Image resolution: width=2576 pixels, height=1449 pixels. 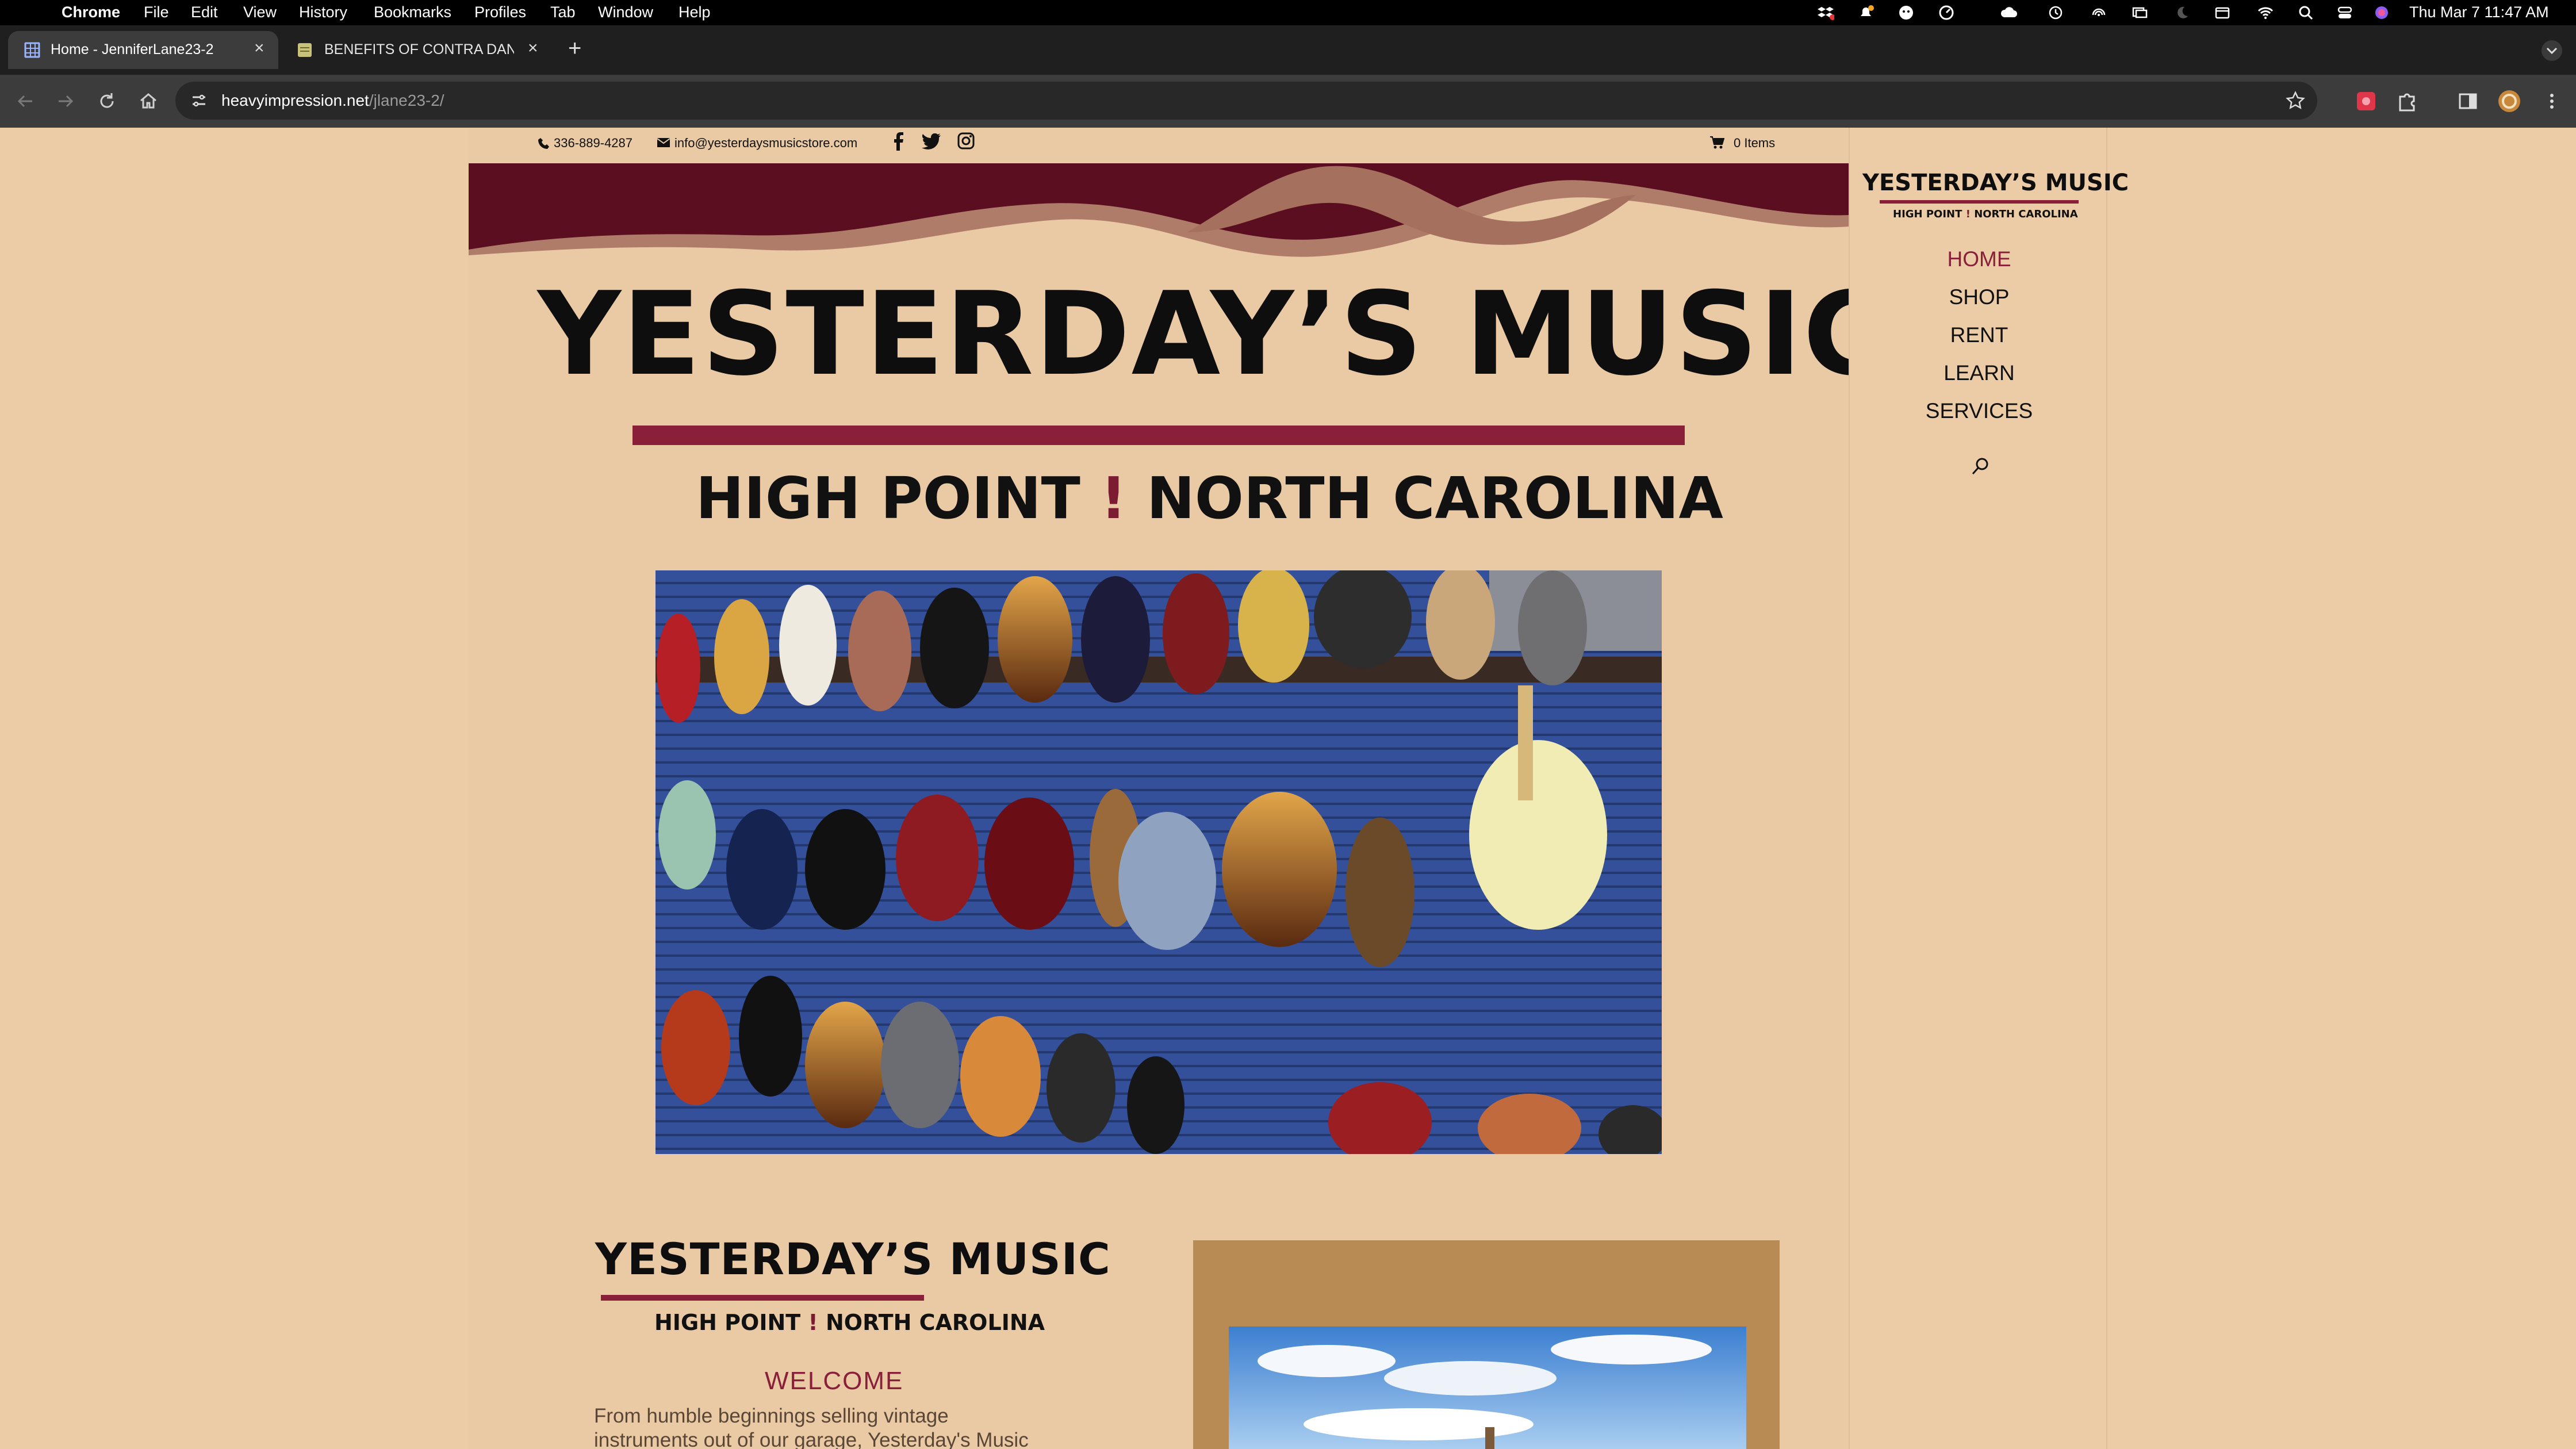 I want to click on wifi-icon, so click(x=2265, y=13).